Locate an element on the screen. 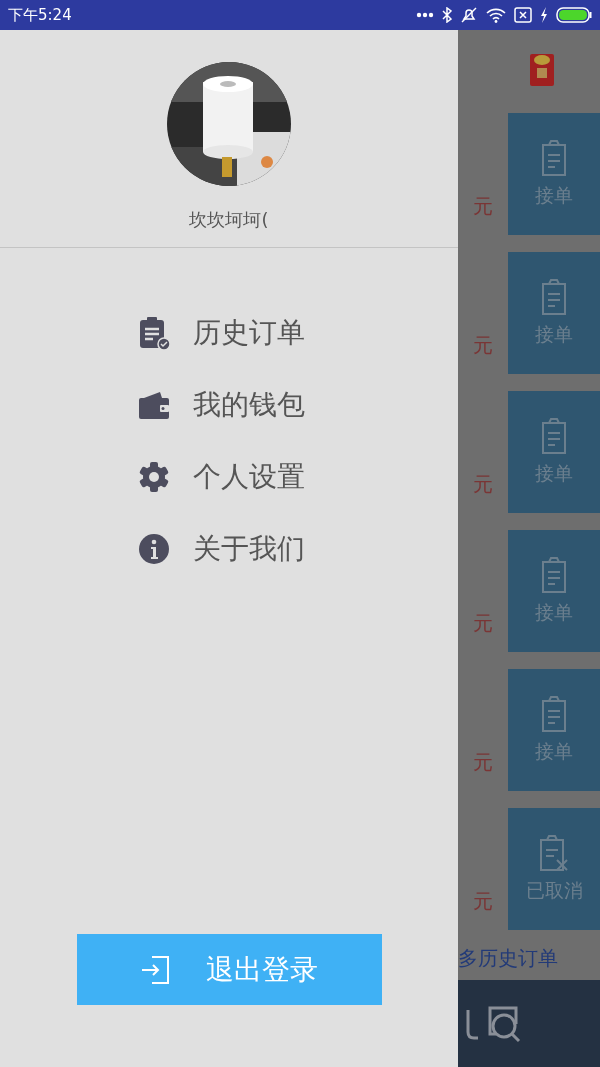 The image size is (600, 1067). order-action-tile: 已取消 is located at coordinates (554, 869).